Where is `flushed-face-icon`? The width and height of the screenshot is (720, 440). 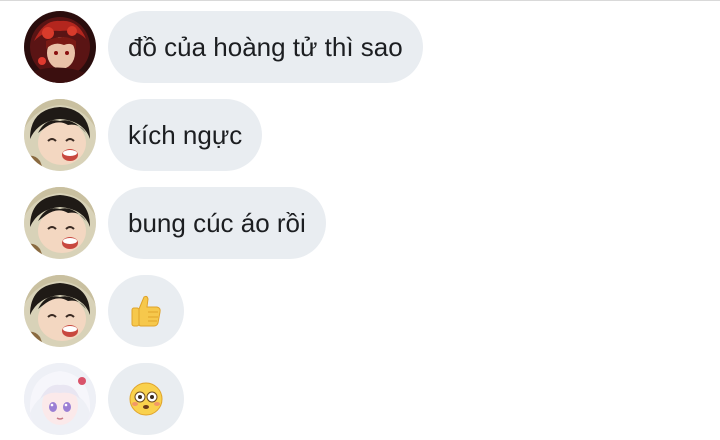
flushed-face-icon is located at coordinates (146, 399).